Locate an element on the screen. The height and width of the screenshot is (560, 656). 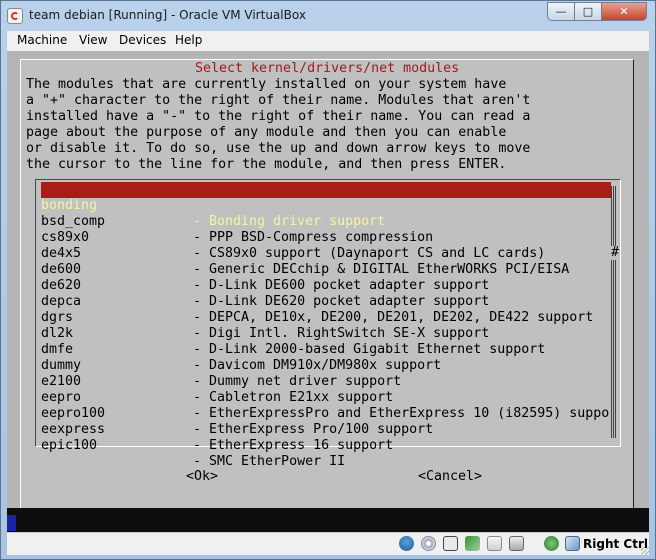
virtualbox-app-icon is located at coordinates (15, 16).